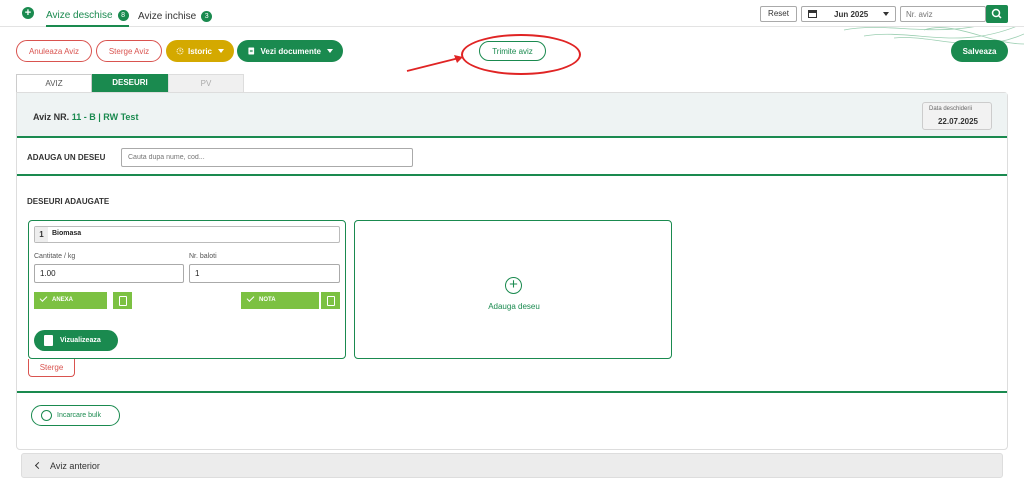 The width and height of the screenshot is (1024, 485). I want to click on month-value: Jun 2025, so click(851, 14).